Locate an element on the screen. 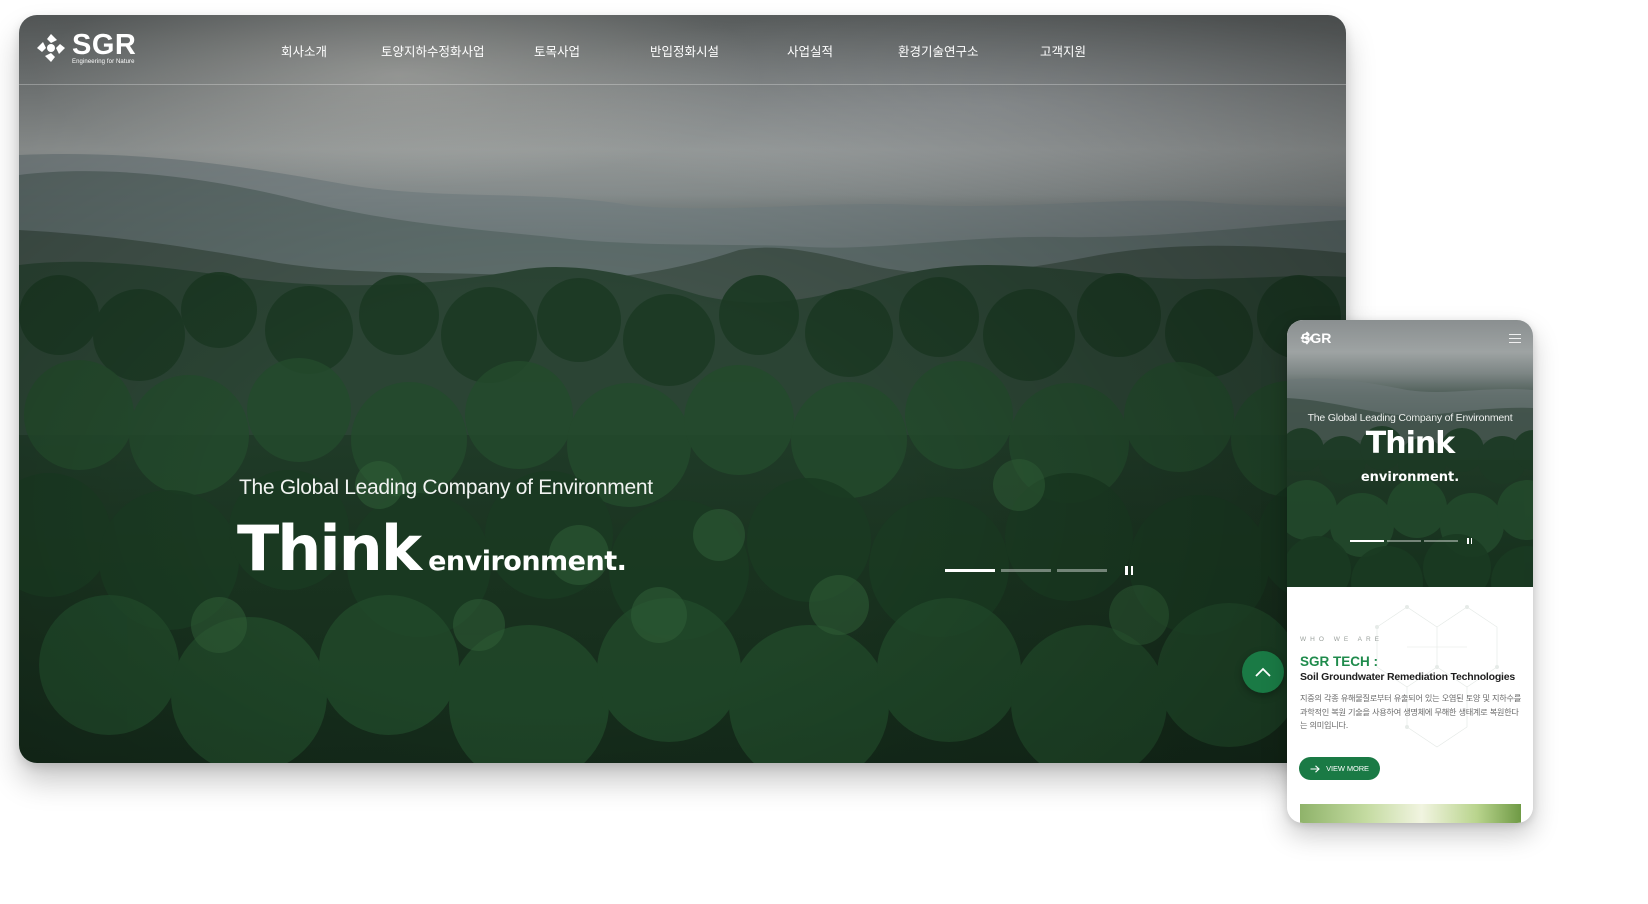 This screenshot has width=1648, height=904. nav-item-facility: 반입정화시설 is located at coordinates (684, 50).